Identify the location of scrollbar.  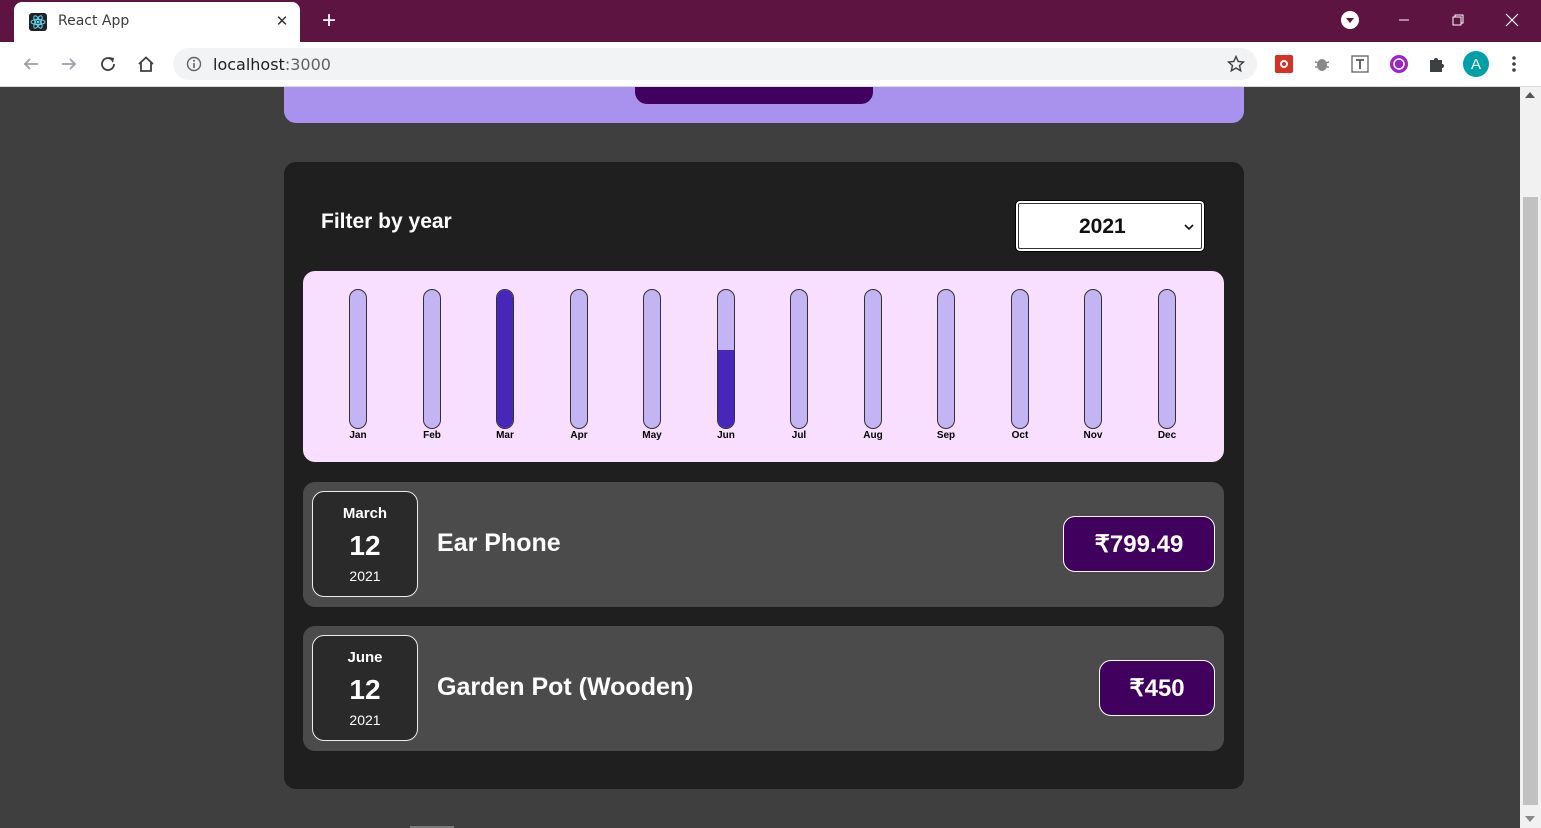
(1530, 457).